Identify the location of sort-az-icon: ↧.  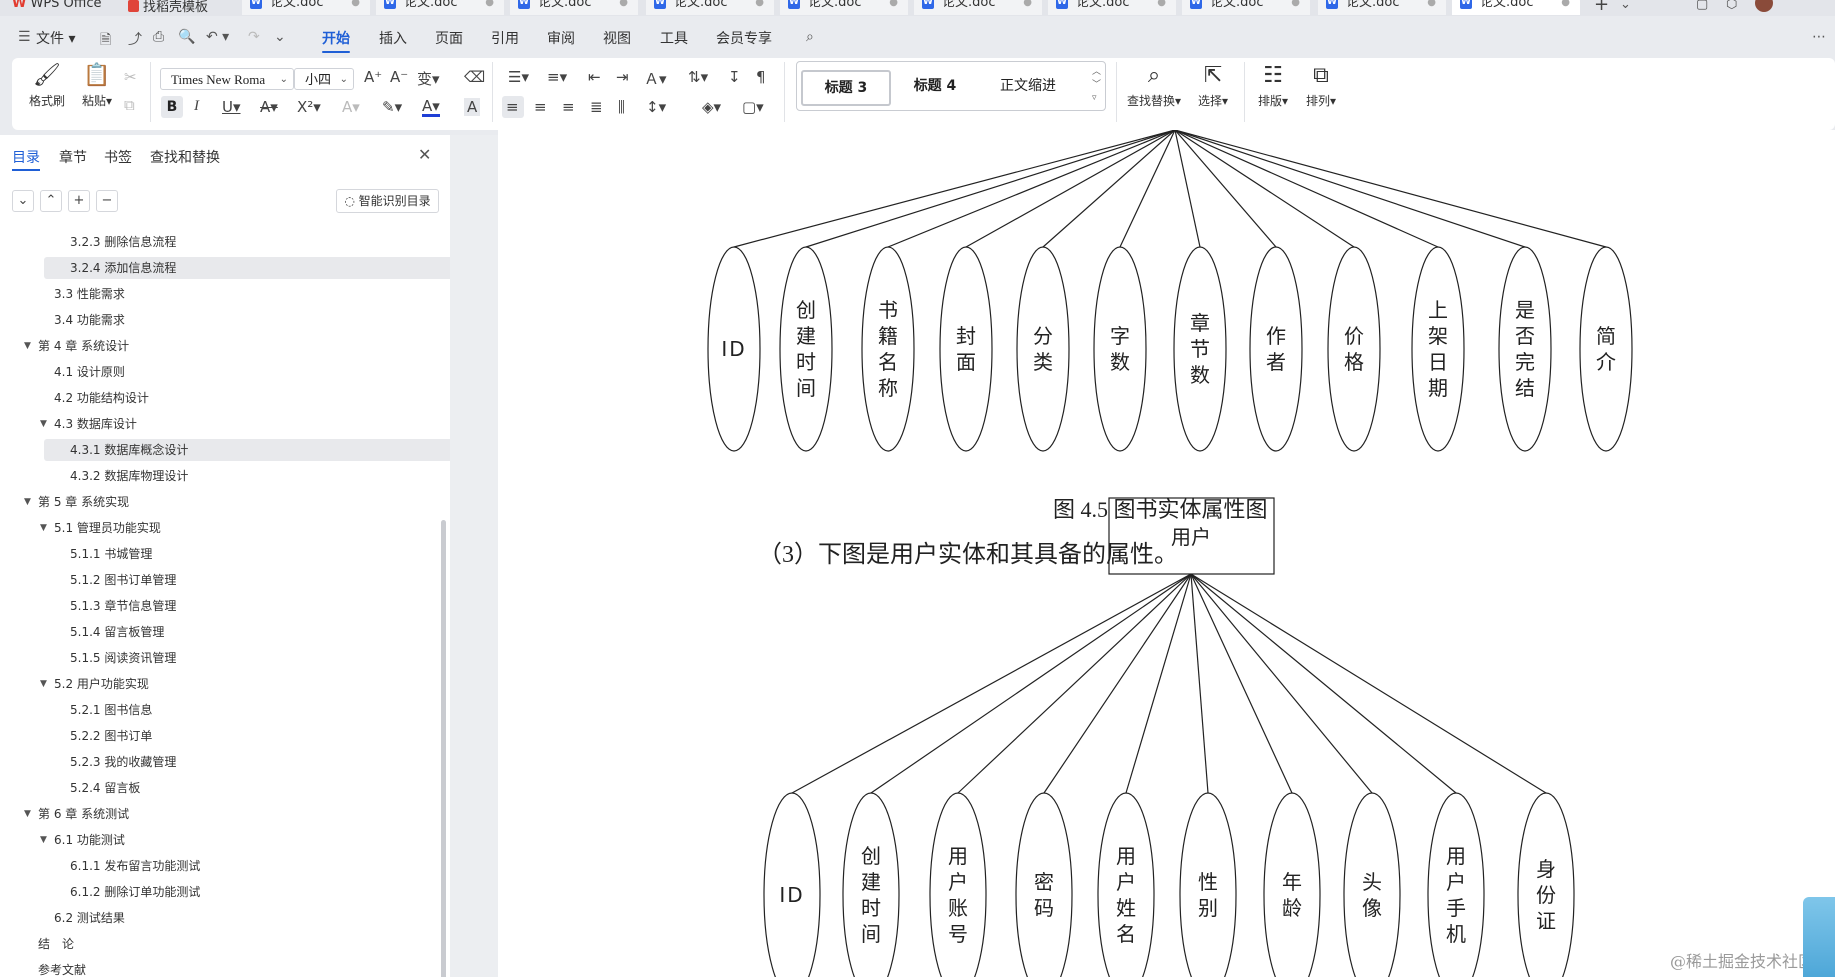
(734, 77).